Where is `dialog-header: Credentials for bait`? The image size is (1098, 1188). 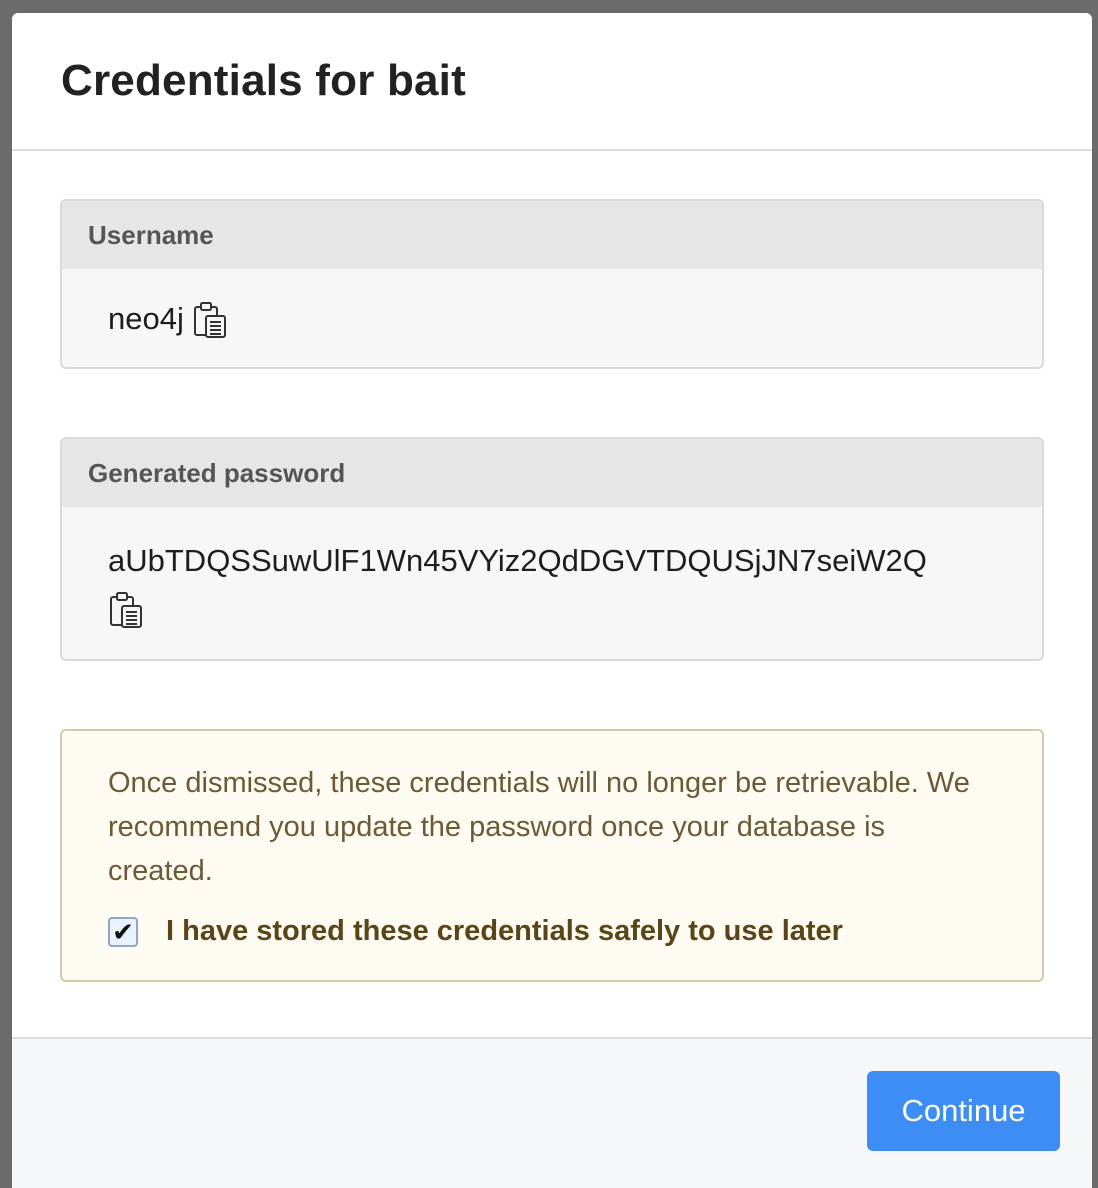 dialog-header: Credentials for bait is located at coordinates (552, 82).